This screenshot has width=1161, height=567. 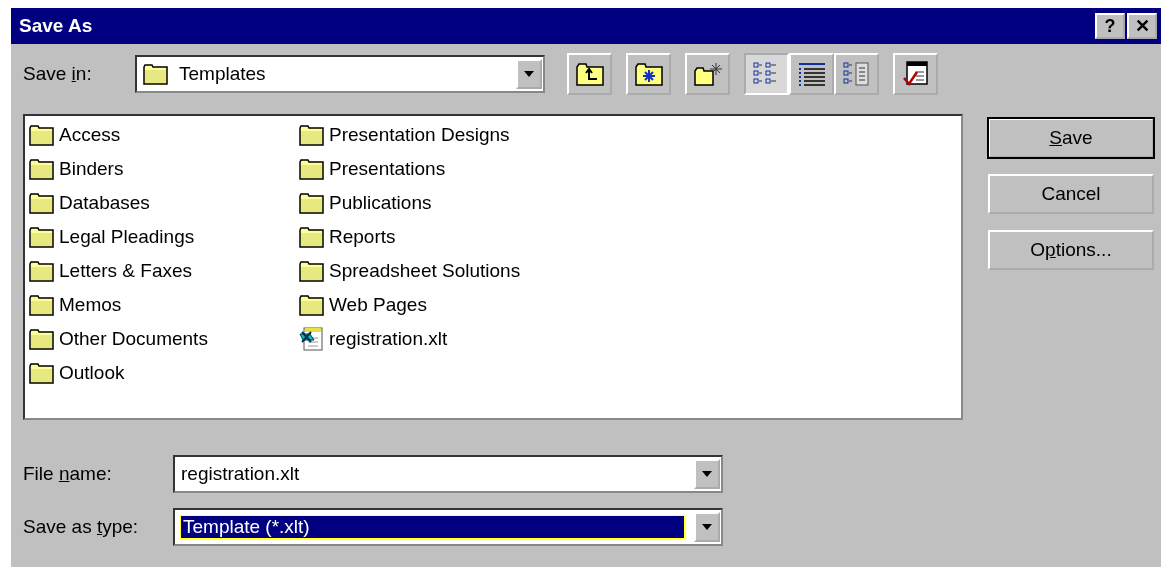 What do you see at coordinates (434, 135) in the screenshot?
I see `file-list-item: Presentation Designs` at bounding box center [434, 135].